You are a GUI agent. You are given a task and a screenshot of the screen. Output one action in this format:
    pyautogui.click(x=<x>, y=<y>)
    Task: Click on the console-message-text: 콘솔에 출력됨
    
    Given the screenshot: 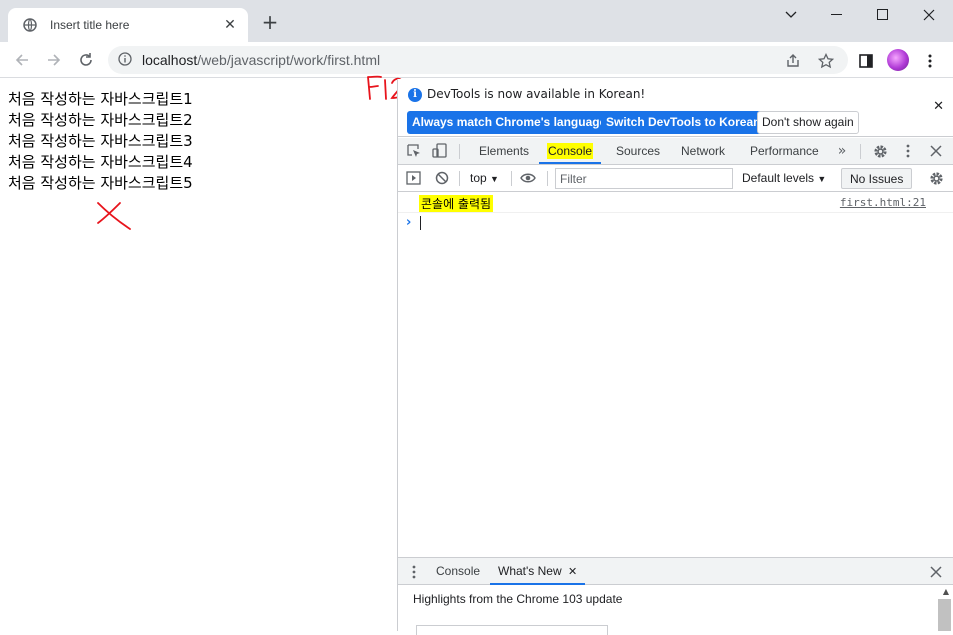 What is the action you would take?
    pyautogui.click(x=456, y=203)
    